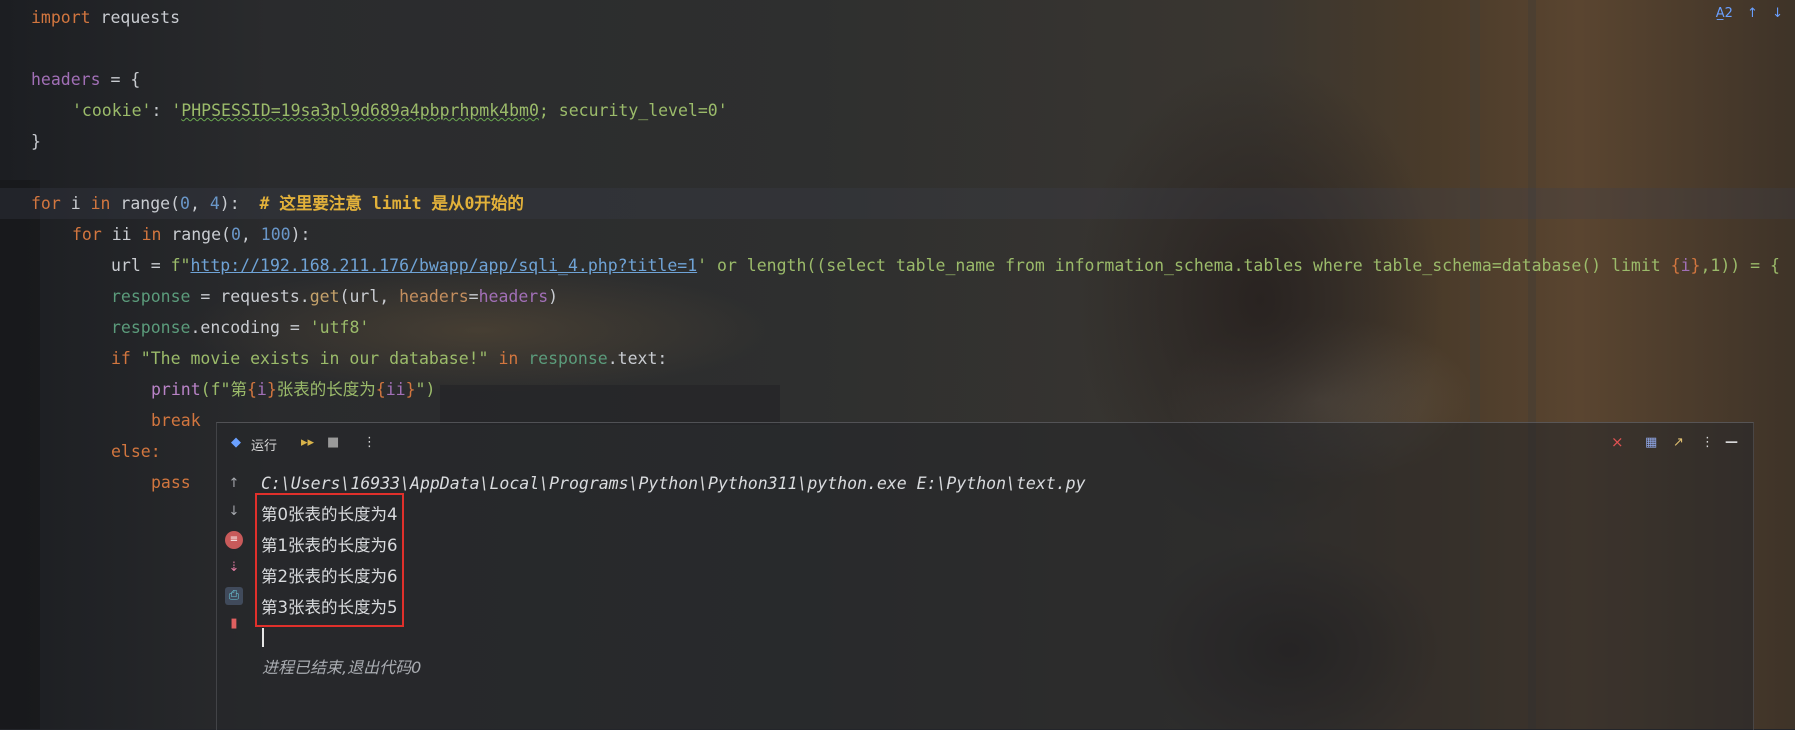 The image size is (1795, 730). Describe the element at coordinates (36, 141) in the screenshot. I see `code-line-5: }` at that location.